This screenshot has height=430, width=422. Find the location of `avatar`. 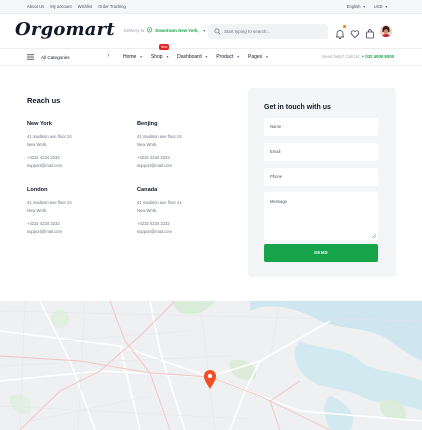

avatar is located at coordinates (386, 31).